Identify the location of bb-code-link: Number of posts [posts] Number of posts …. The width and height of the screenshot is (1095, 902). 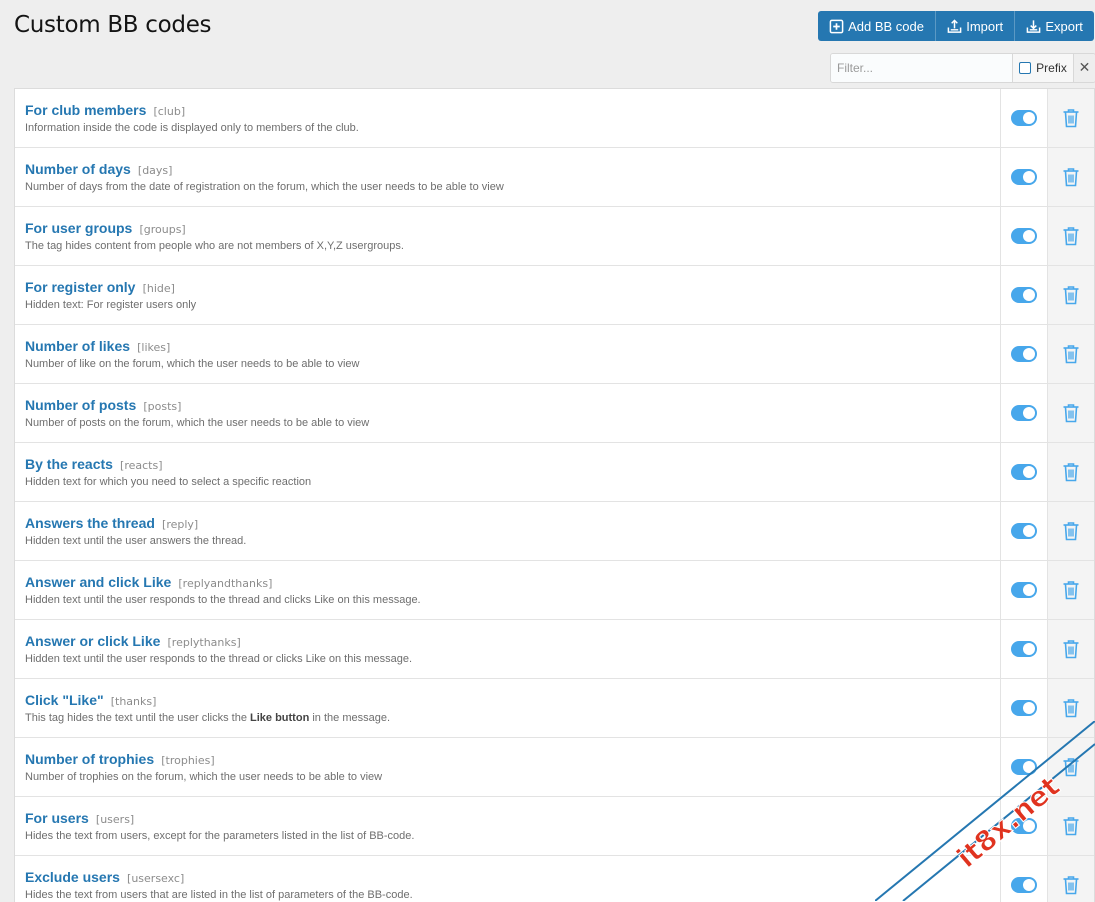
(508, 413).